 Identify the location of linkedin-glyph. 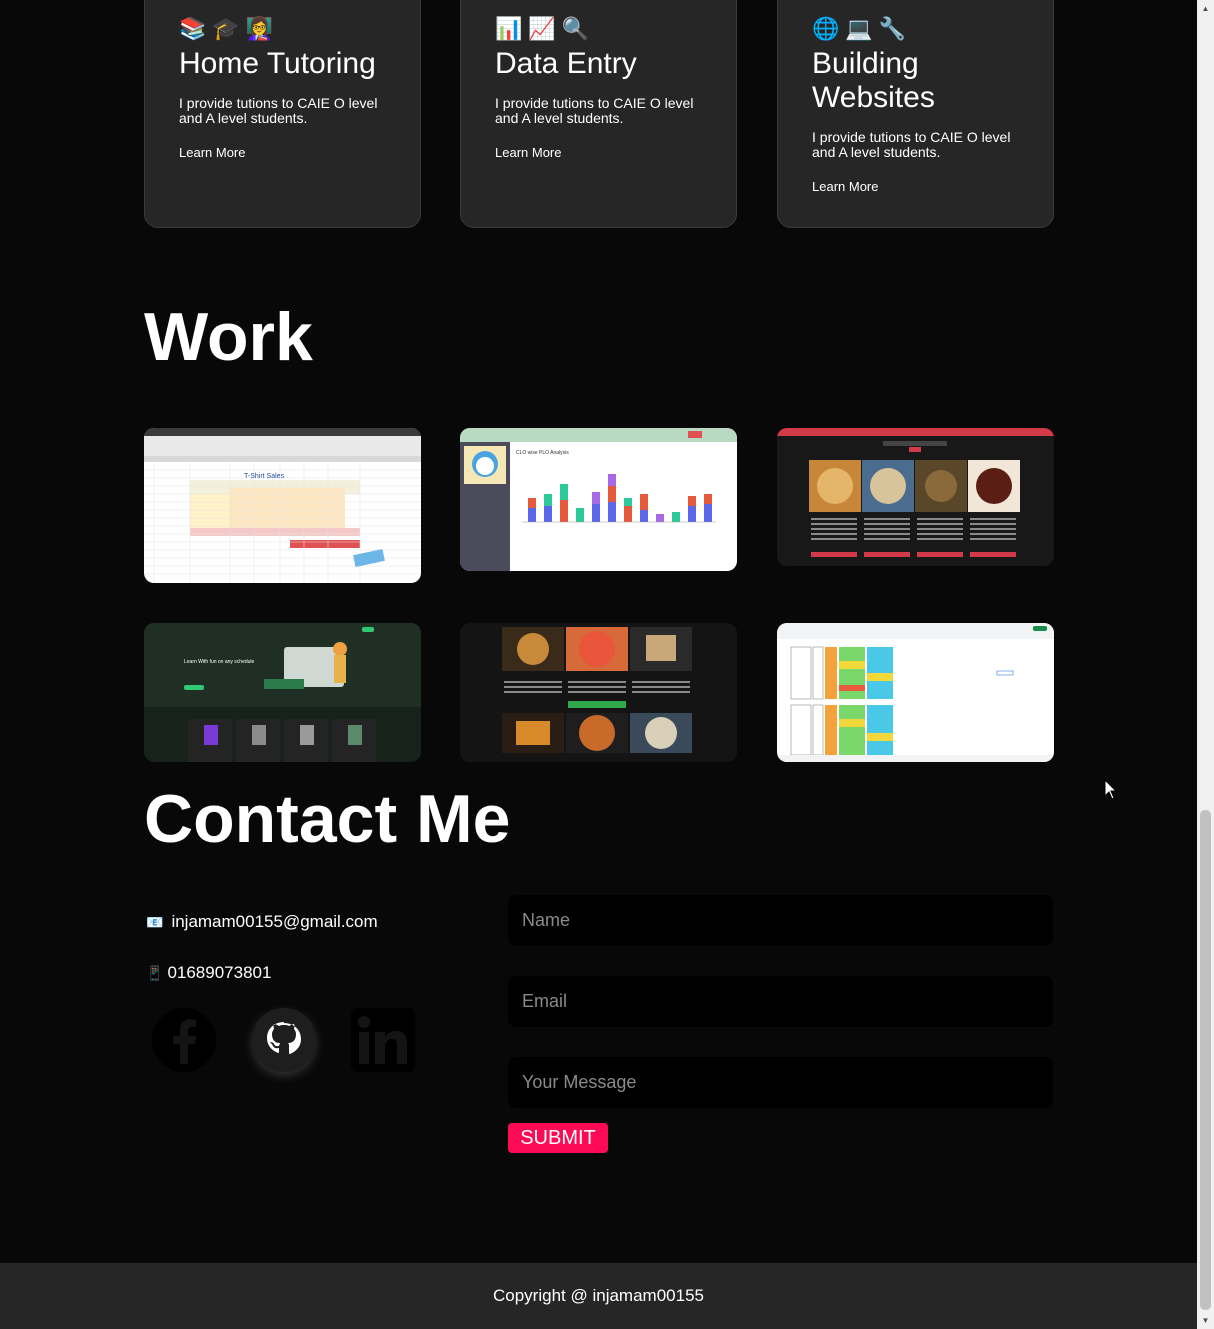
(383, 1040).